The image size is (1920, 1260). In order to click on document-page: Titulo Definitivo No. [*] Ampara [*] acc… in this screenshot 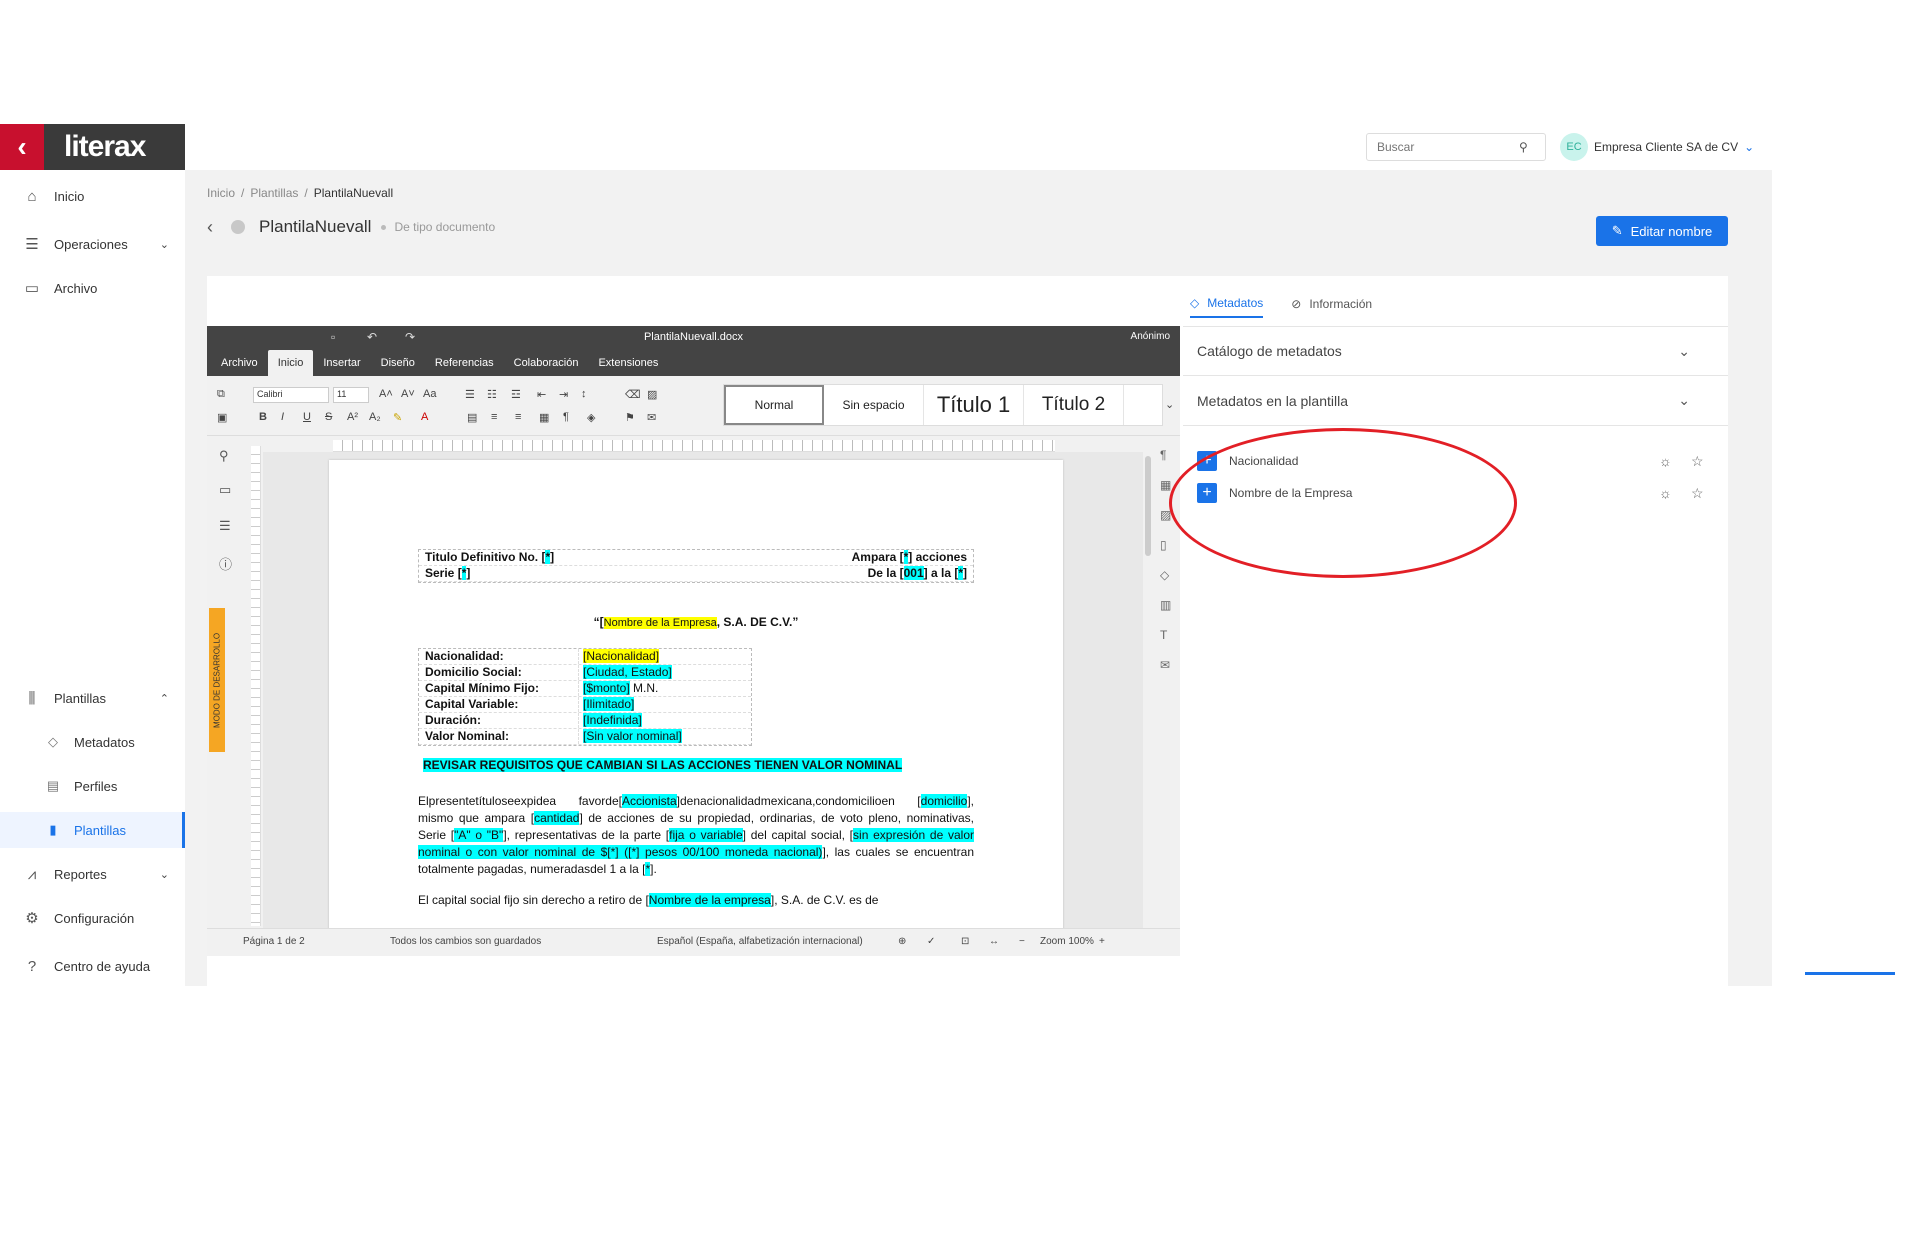, I will do `click(696, 694)`.